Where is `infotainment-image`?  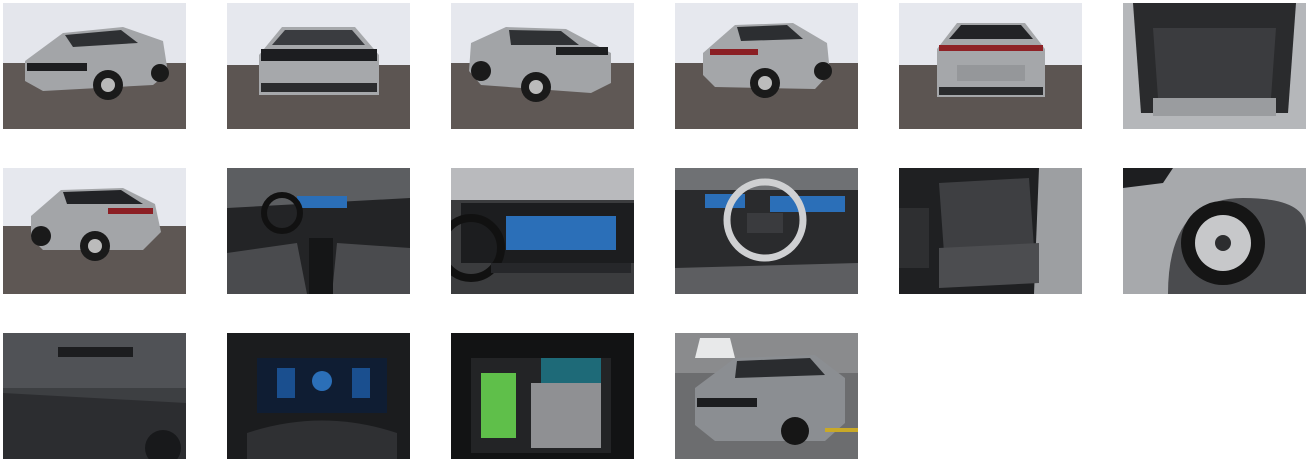 infotainment-image is located at coordinates (542, 231).